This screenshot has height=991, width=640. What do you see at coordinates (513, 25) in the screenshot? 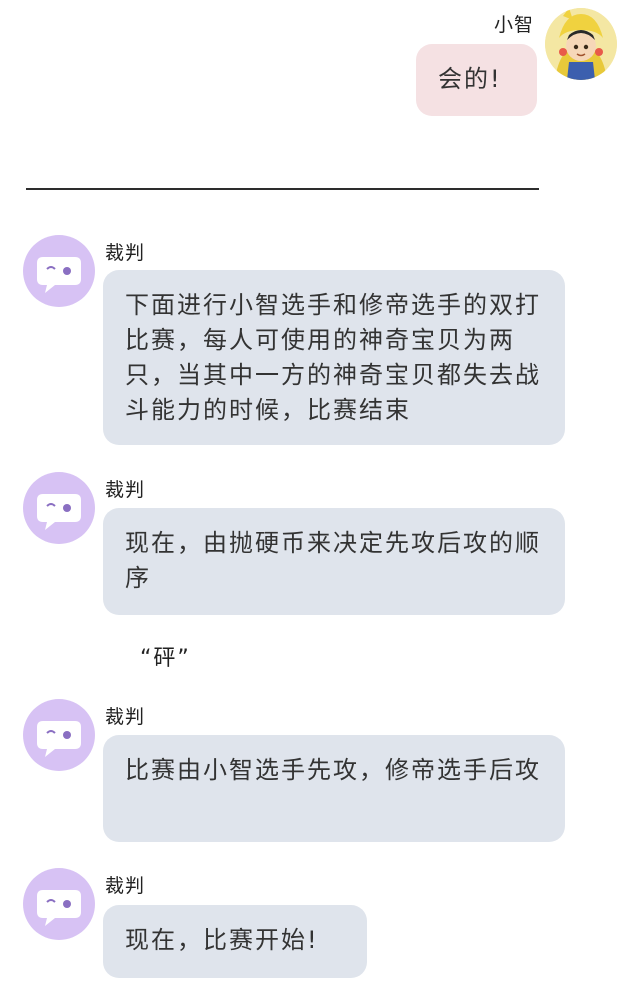
I see `user-name: 小智` at bounding box center [513, 25].